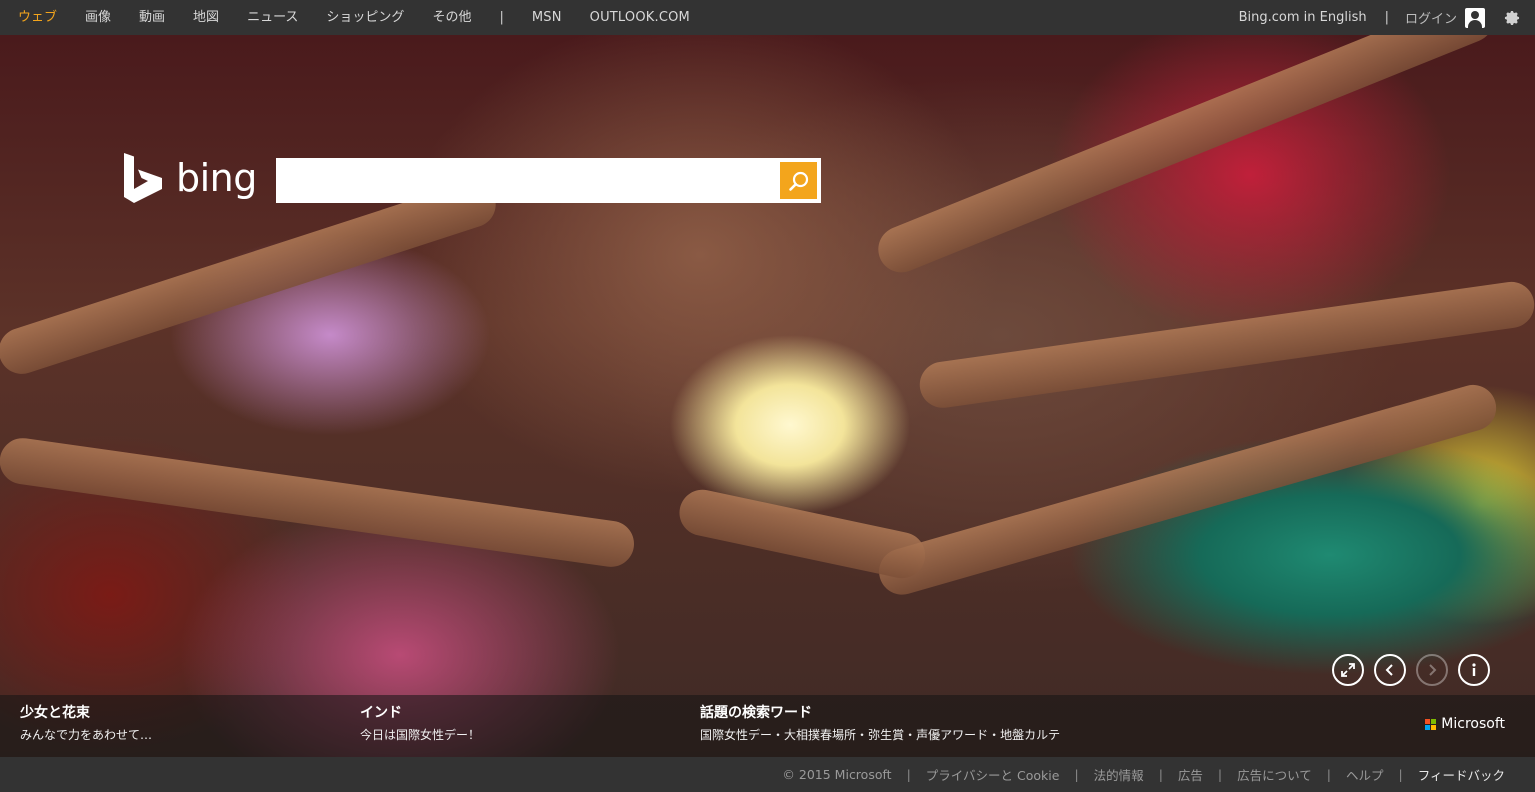 Image resolution: width=1535 pixels, height=792 pixels. I want to click on image-controls, so click(1416, 670).